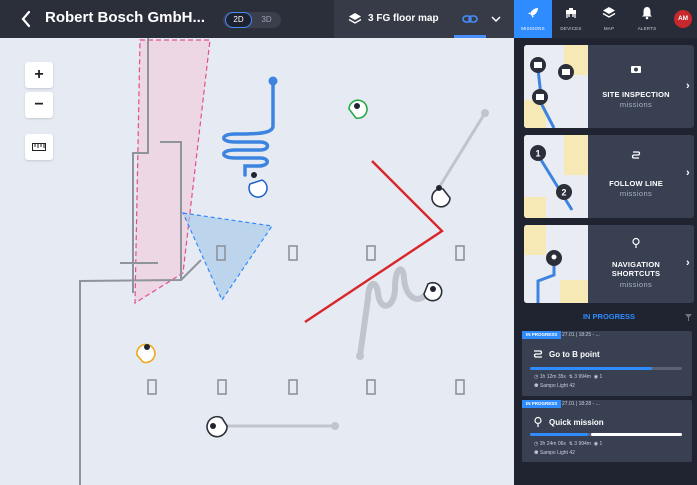 Image resolution: width=697 pixels, height=485 pixels. I want to click on robot-marker-orange, so click(146, 353).